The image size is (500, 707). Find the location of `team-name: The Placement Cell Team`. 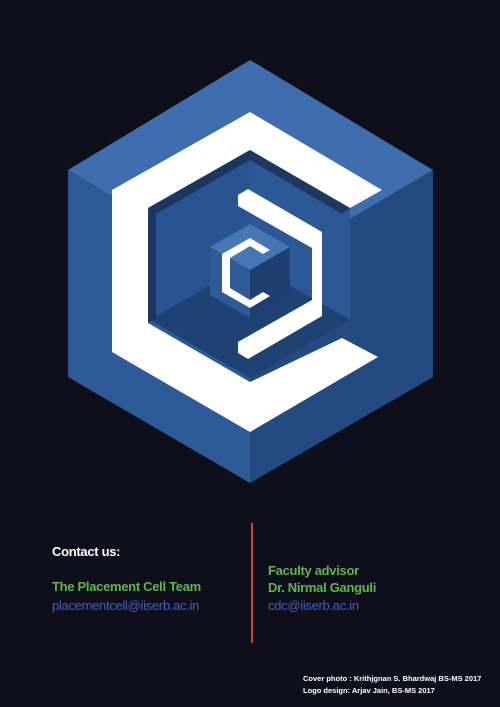

team-name: The Placement Cell Team is located at coordinates (126, 586).